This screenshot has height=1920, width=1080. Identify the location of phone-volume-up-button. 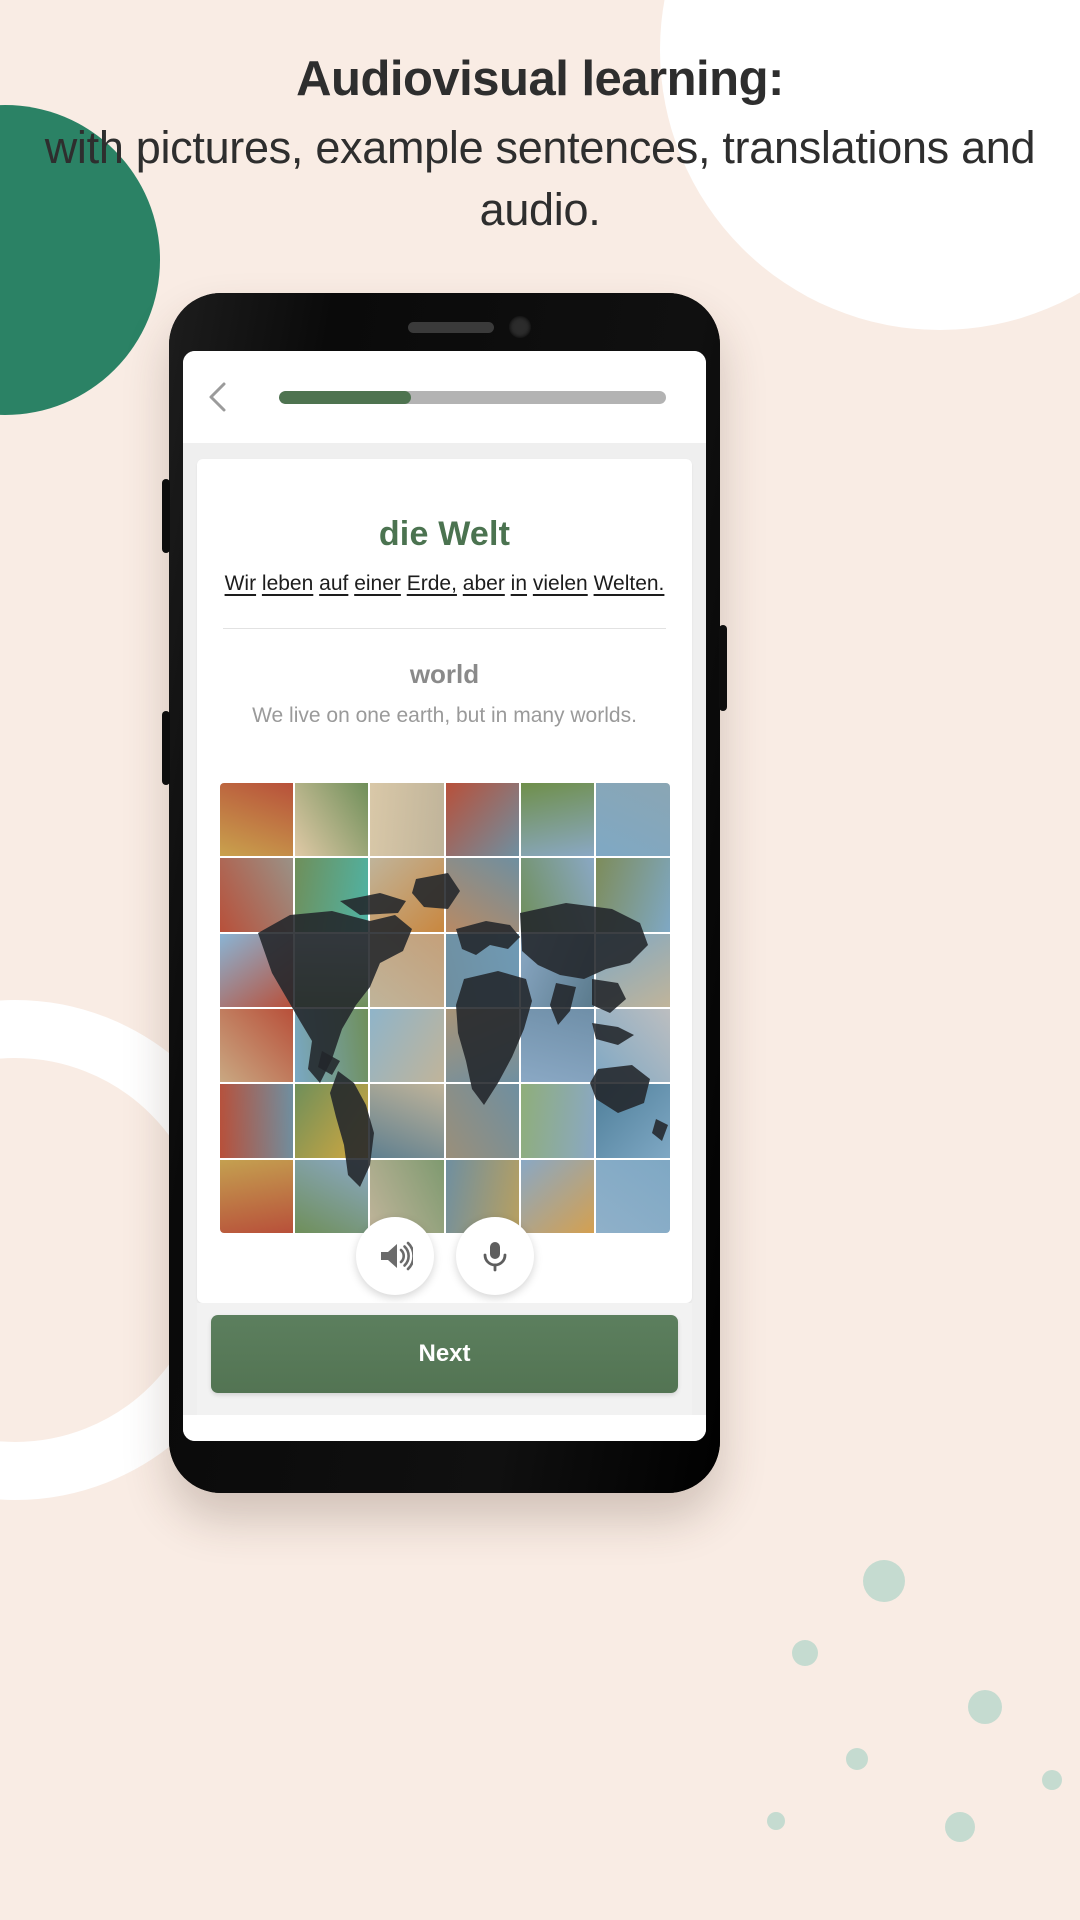
(166, 516).